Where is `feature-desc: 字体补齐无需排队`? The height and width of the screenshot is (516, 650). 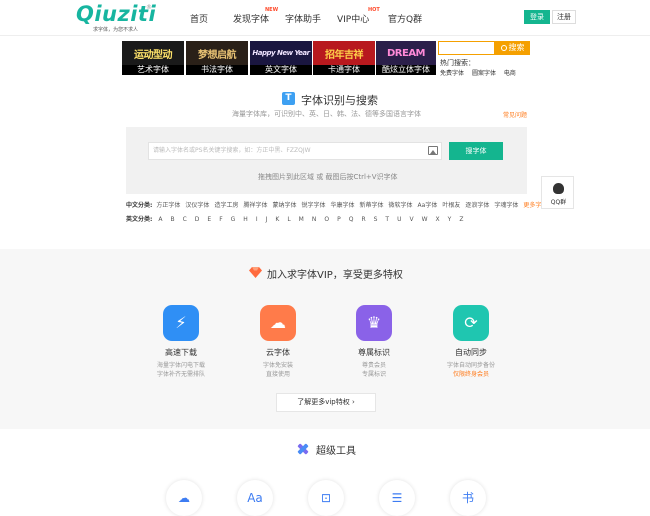 feature-desc: 字体补齐无需排队 is located at coordinates (180, 374).